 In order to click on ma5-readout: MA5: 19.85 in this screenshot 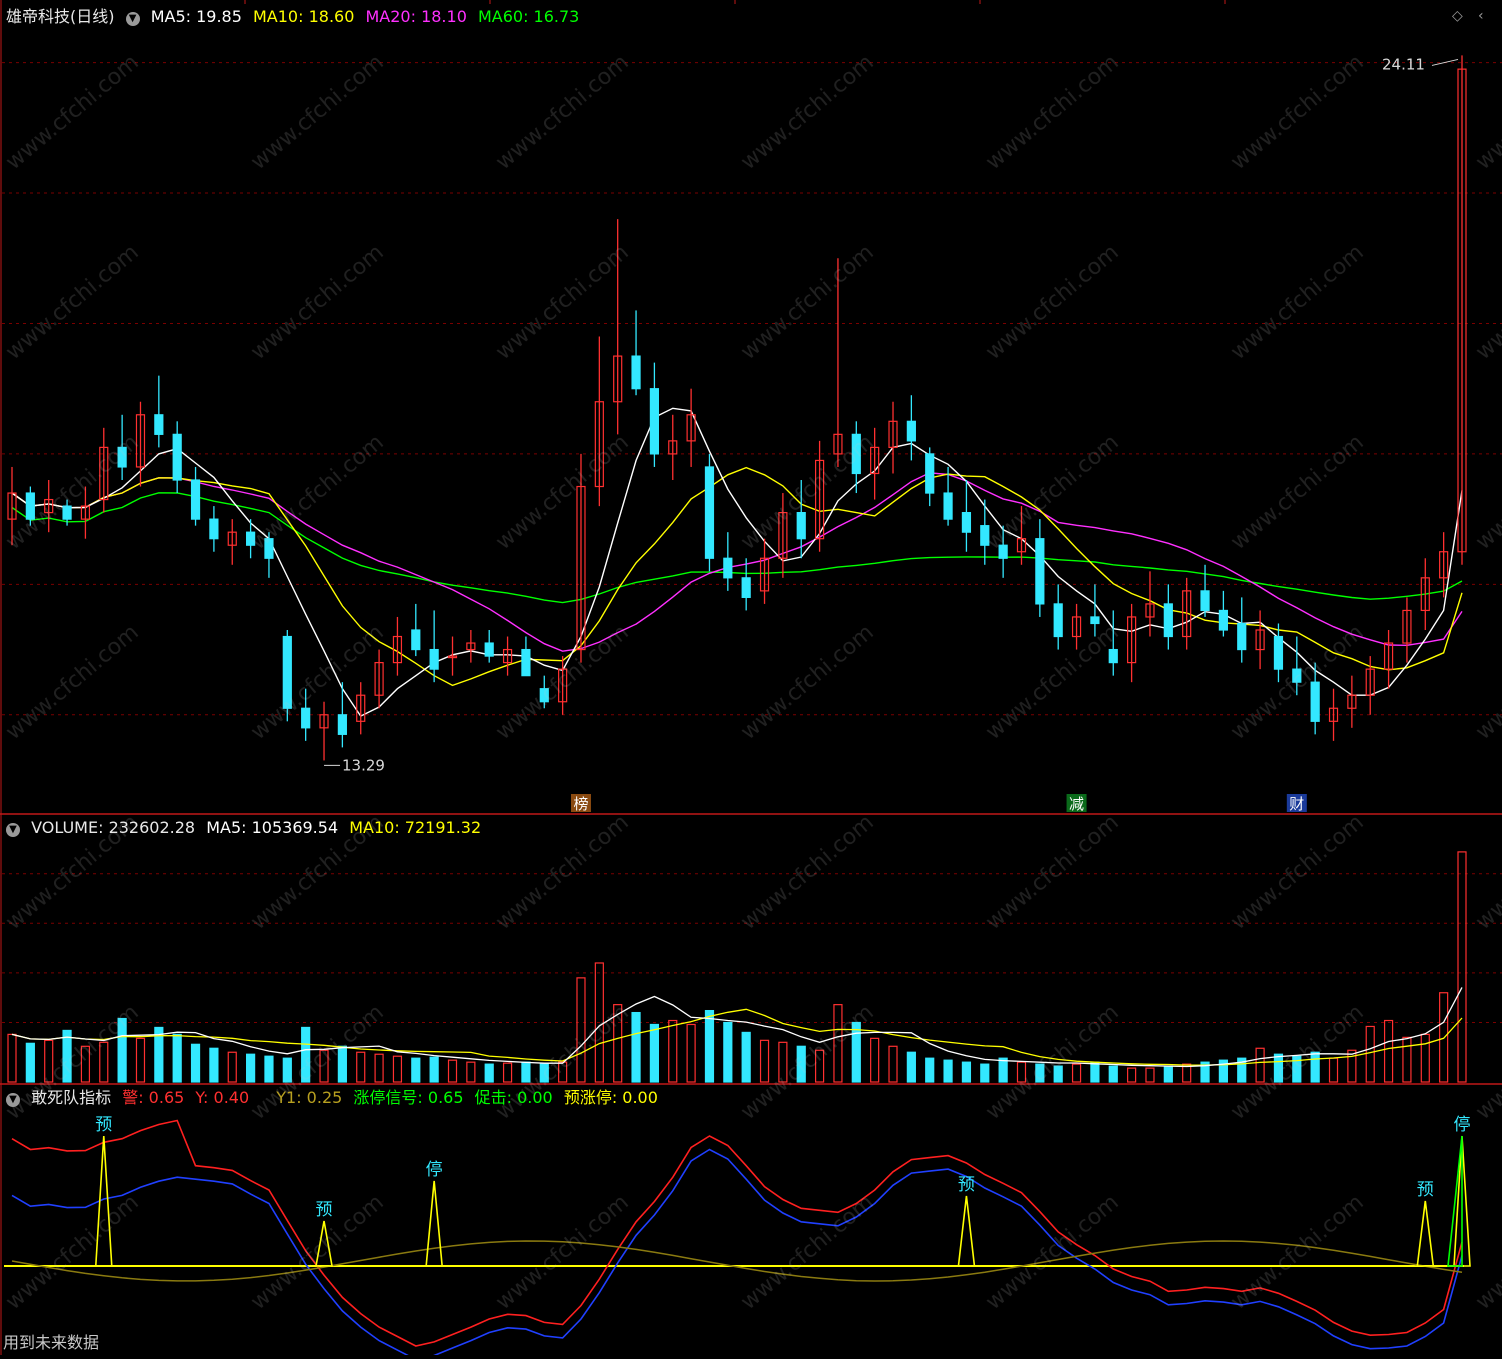, I will do `click(196, 16)`.